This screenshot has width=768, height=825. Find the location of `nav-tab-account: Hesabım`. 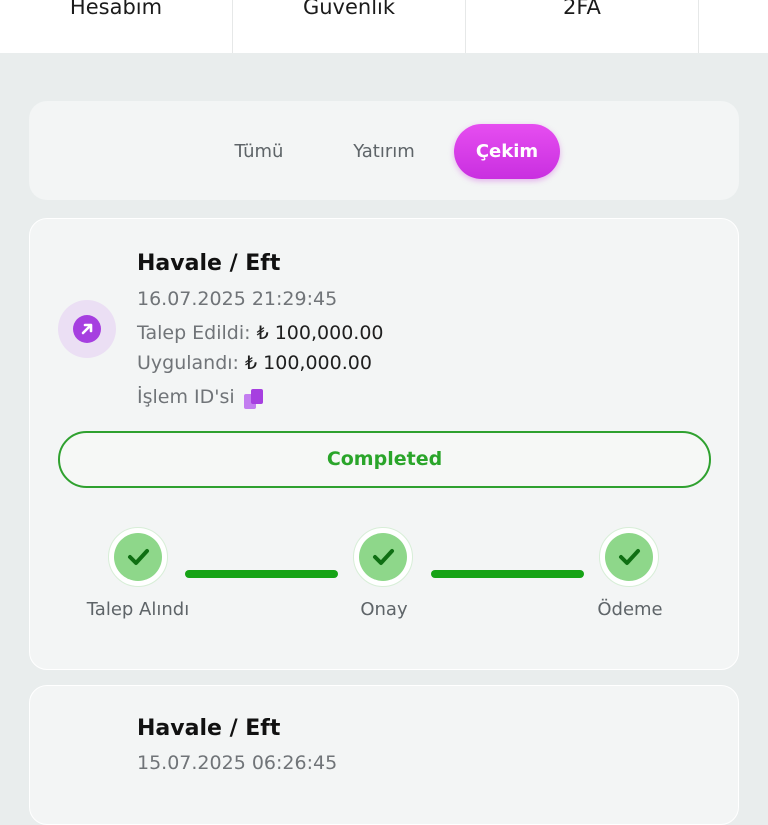

nav-tab-account: Hesabım is located at coordinates (116, 26).